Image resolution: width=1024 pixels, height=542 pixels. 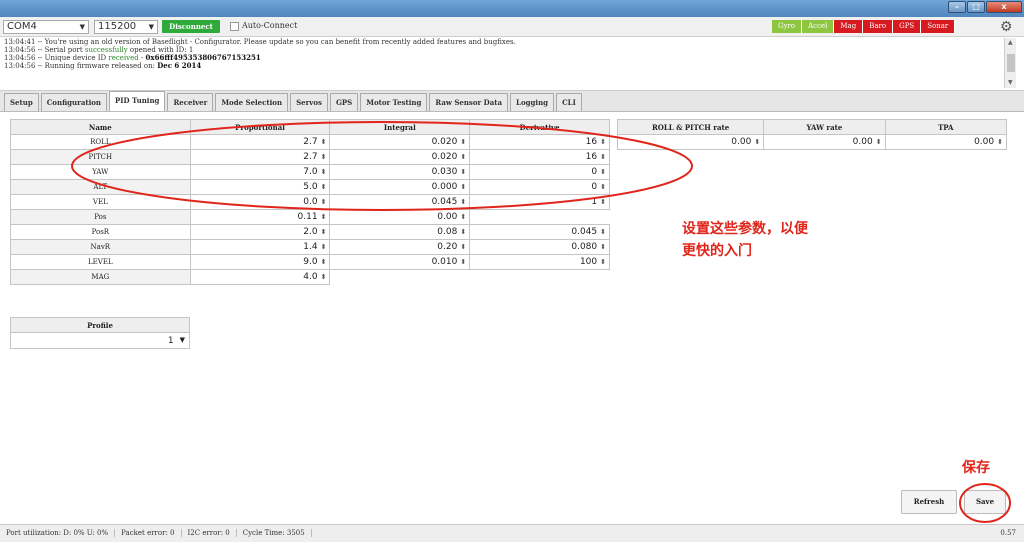 I want to click on pid-i-input: 0.20 ⬍, so click(x=400, y=247).